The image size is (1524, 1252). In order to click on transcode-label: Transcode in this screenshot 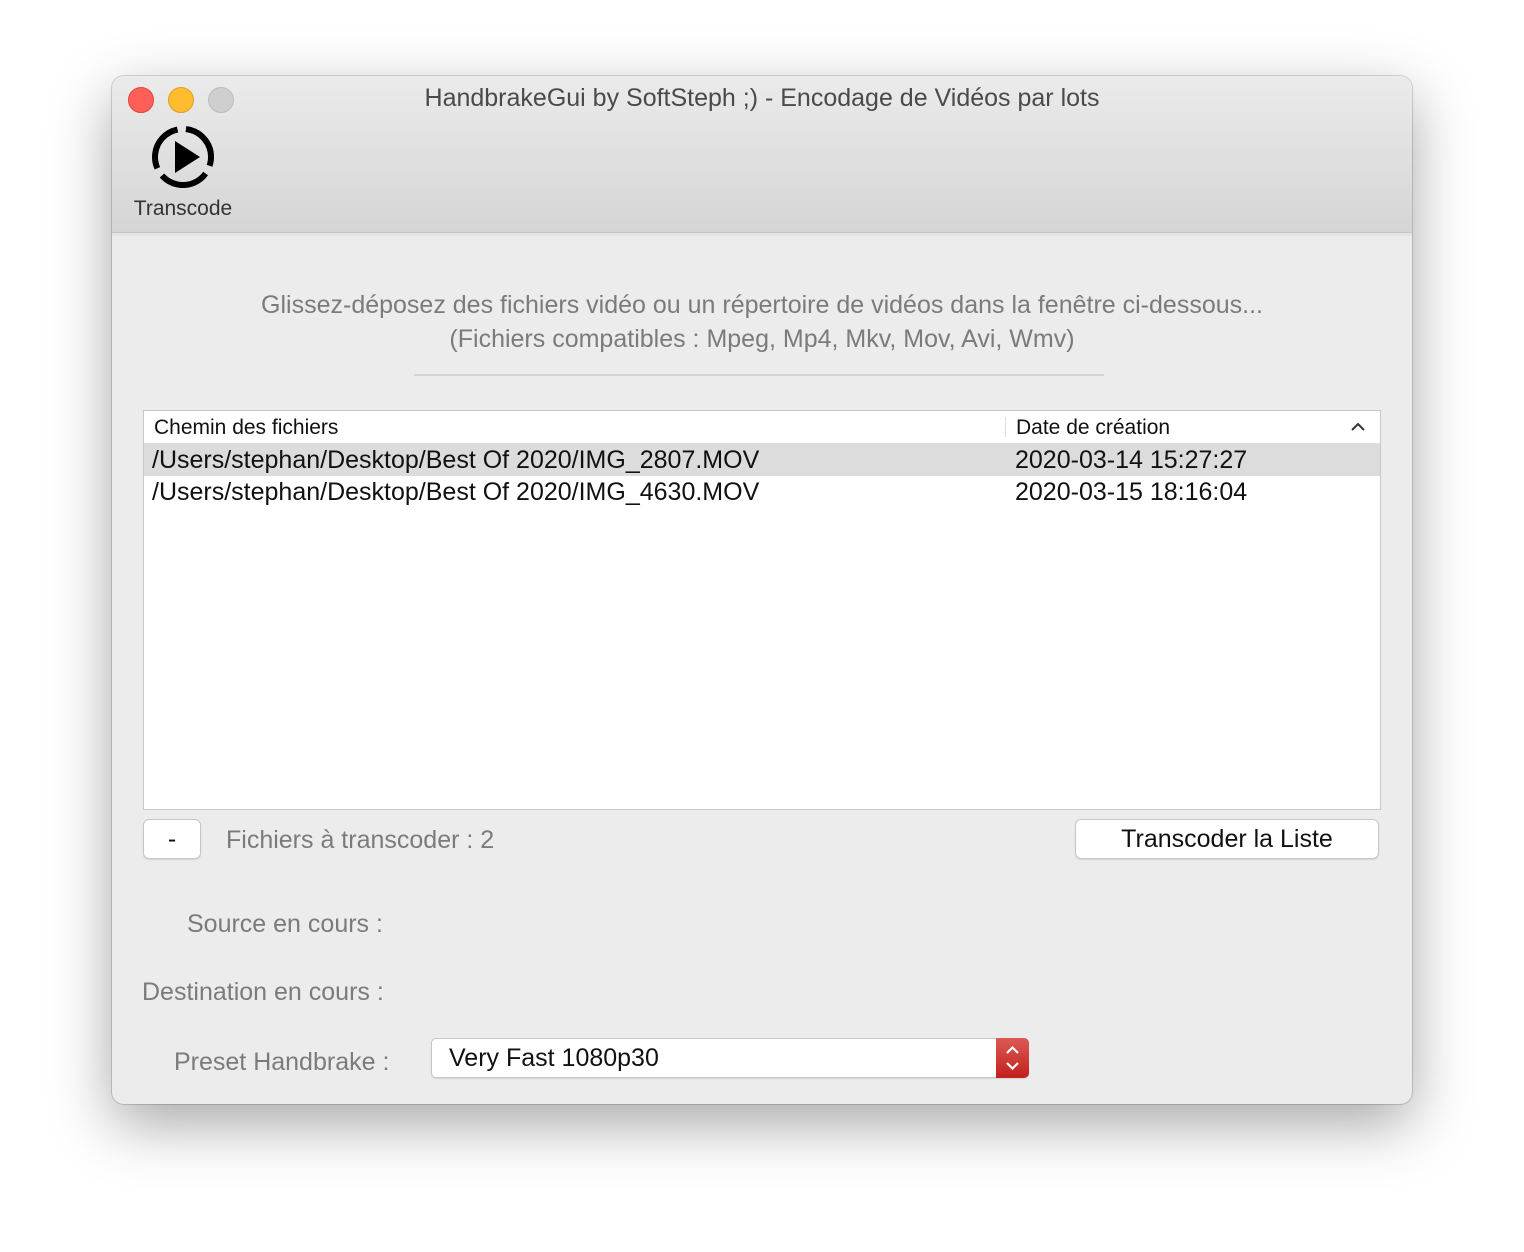, I will do `click(183, 208)`.